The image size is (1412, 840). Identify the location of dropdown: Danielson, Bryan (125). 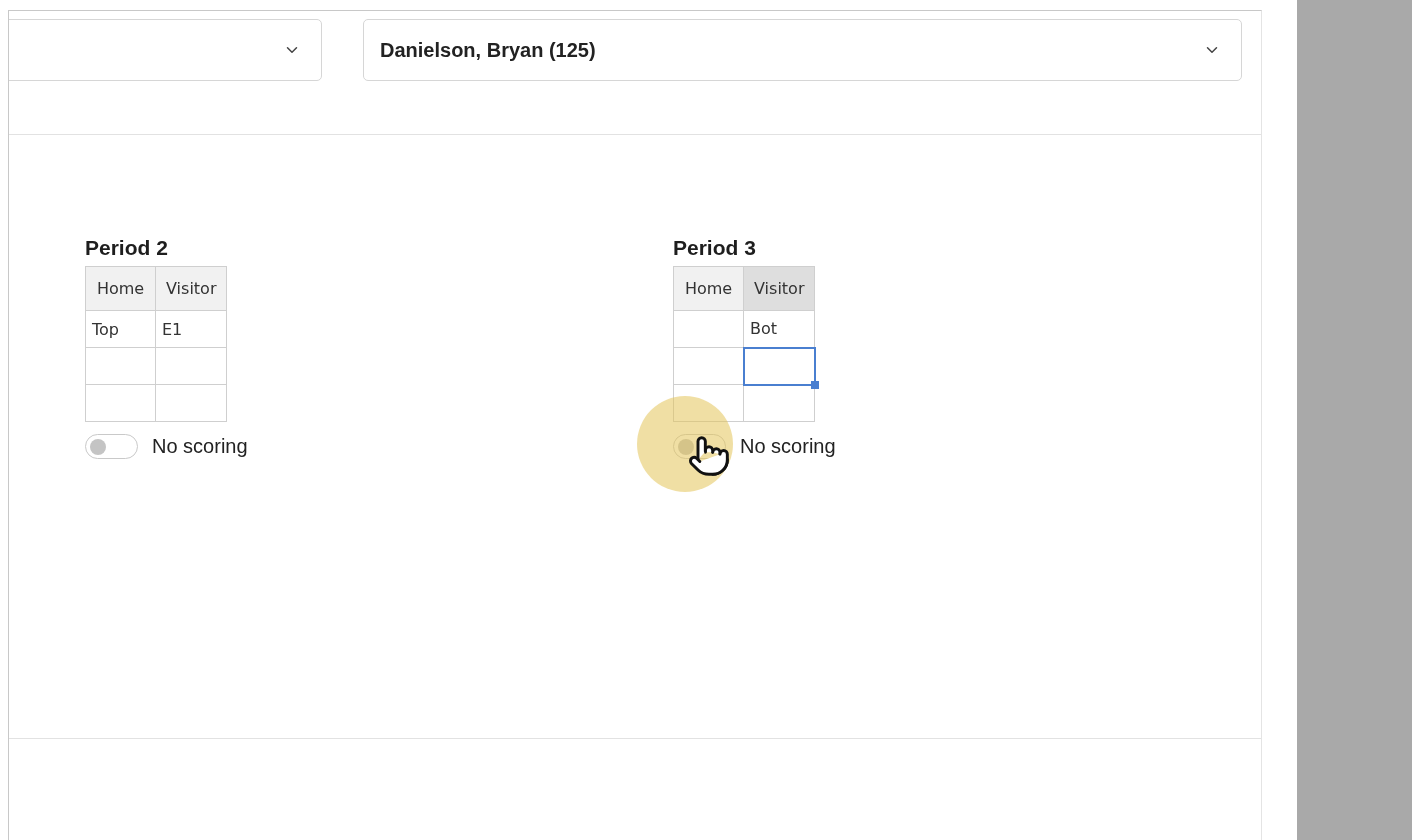
(802, 50).